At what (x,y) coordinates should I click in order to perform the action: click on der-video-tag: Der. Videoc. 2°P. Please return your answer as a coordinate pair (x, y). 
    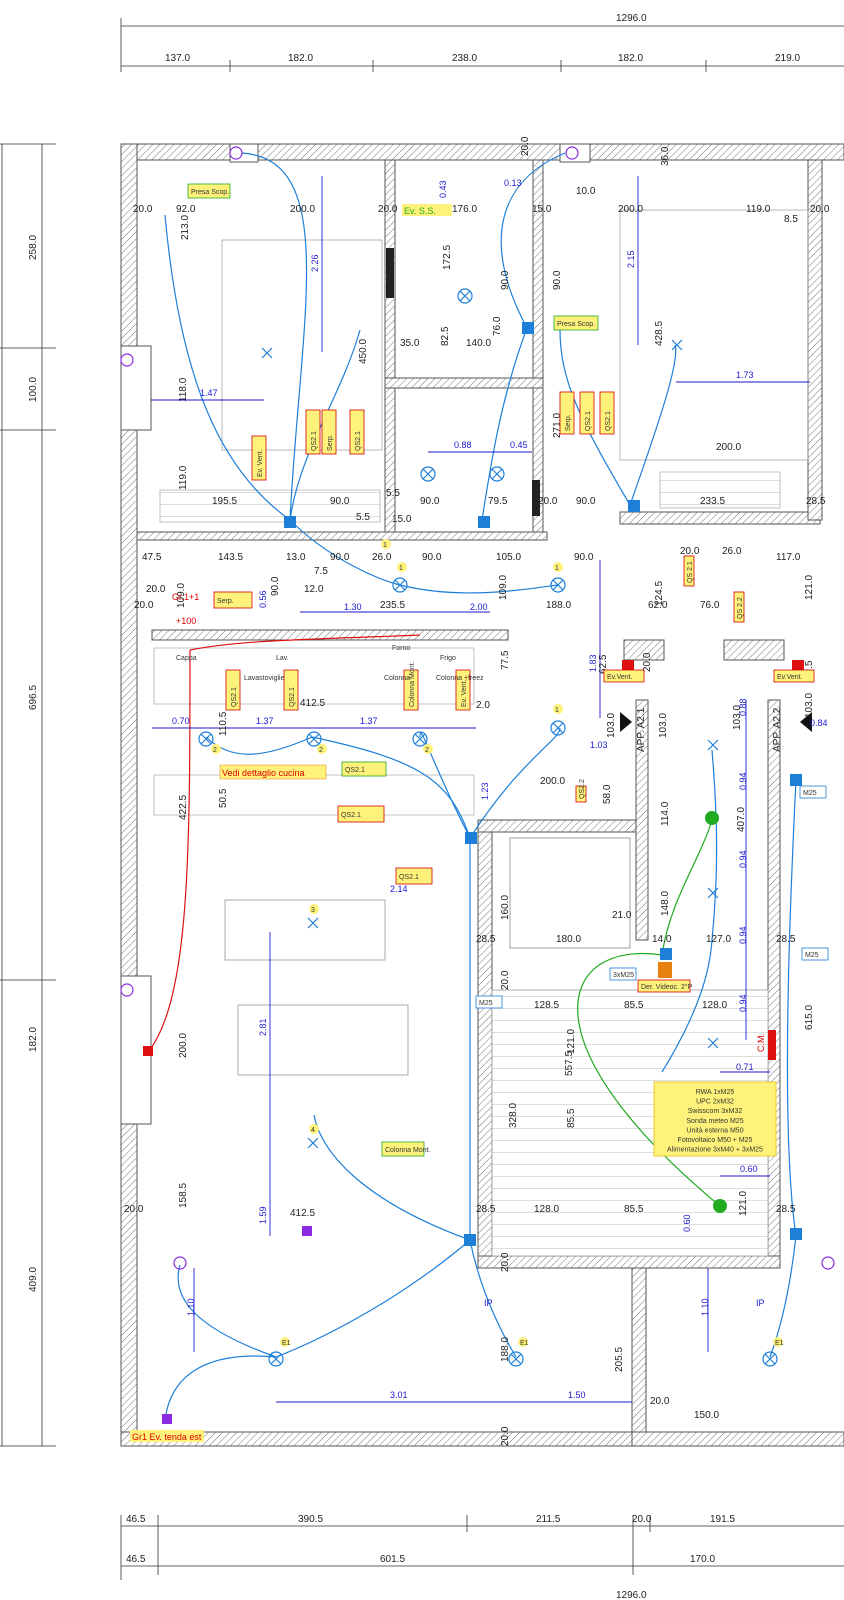
    Looking at the image, I should click on (667, 987).